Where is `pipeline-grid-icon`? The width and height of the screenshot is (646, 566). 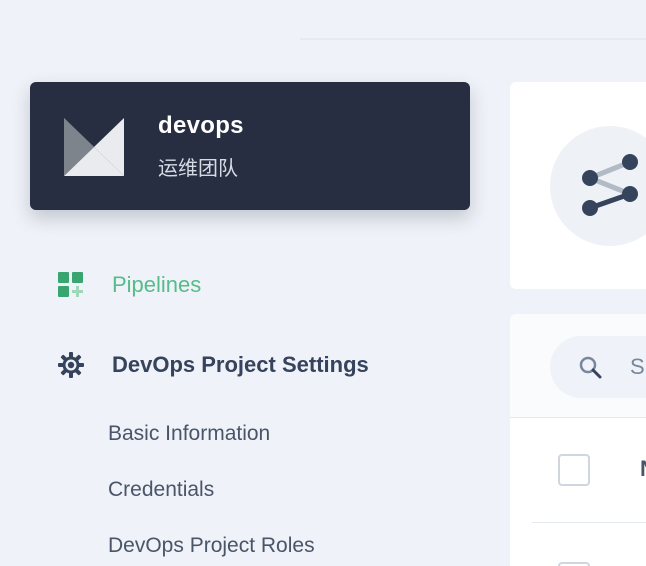 pipeline-grid-icon is located at coordinates (71, 285).